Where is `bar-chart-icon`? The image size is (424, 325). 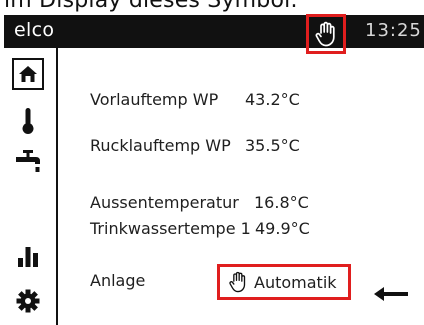 bar-chart-icon is located at coordinates (28, 257).